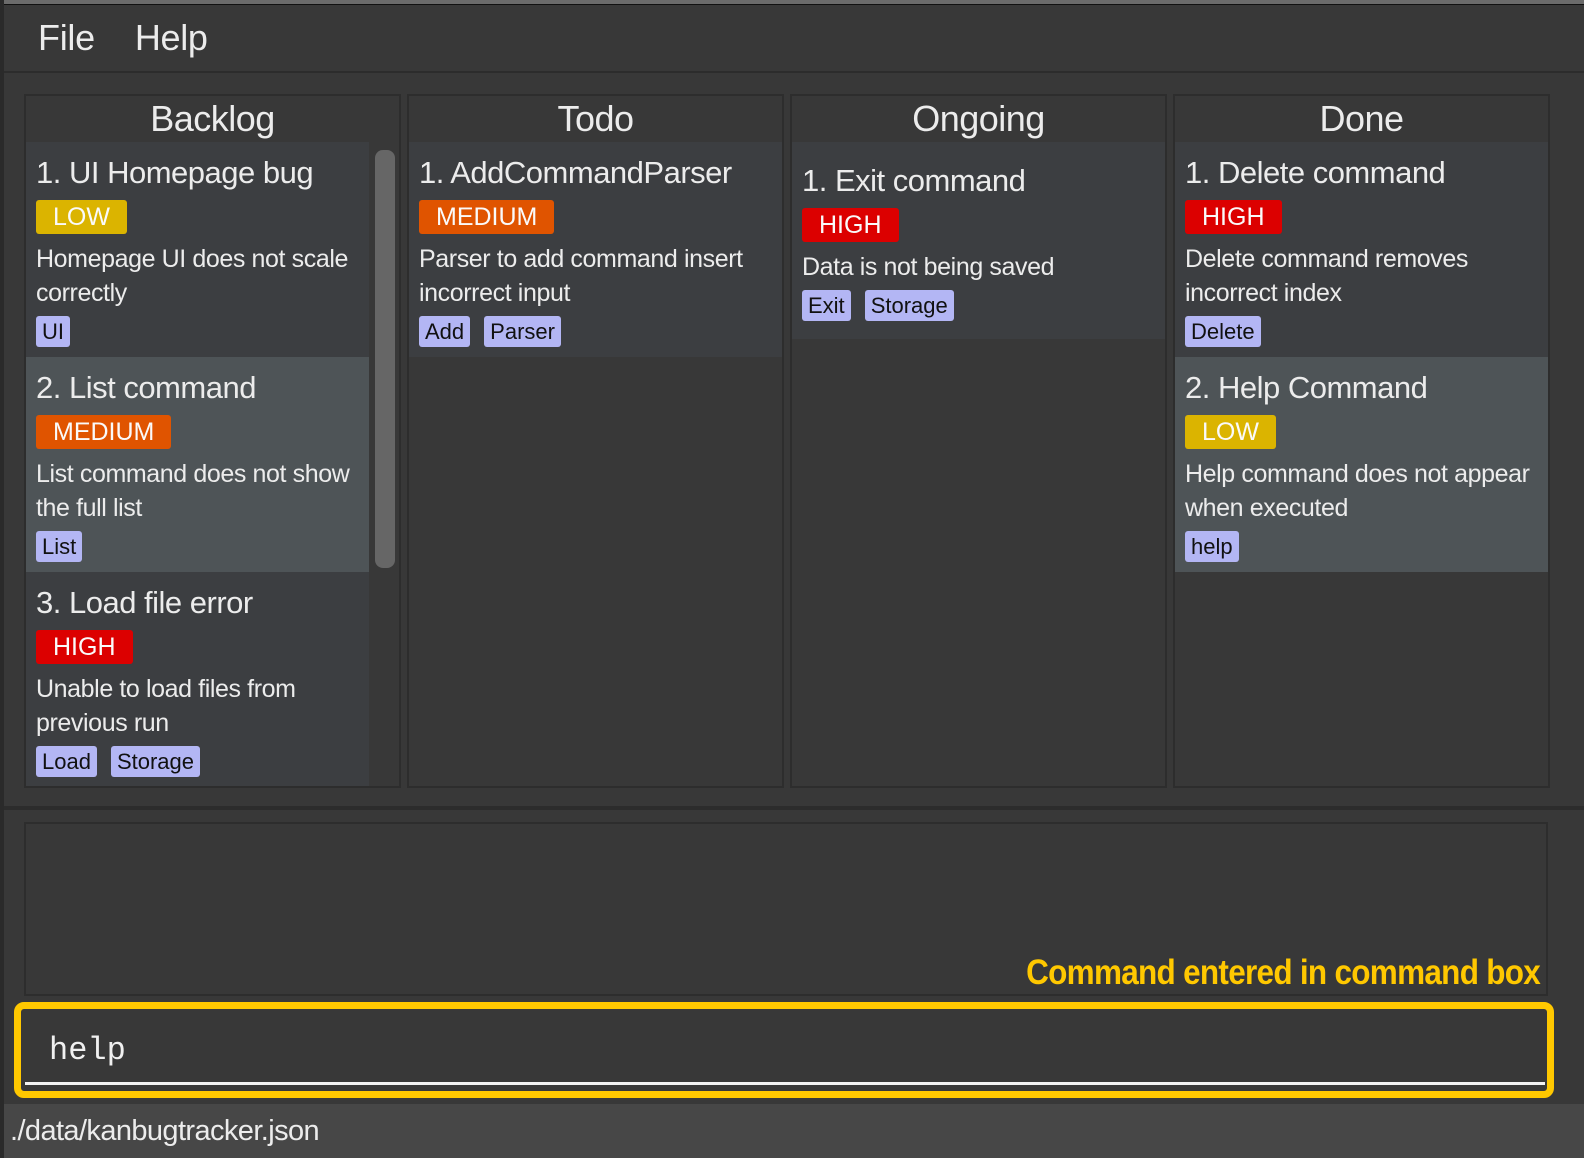 This screenshot has width=1584, height=1158. I want to click on menu-bar: File Help, so click(794, 39).